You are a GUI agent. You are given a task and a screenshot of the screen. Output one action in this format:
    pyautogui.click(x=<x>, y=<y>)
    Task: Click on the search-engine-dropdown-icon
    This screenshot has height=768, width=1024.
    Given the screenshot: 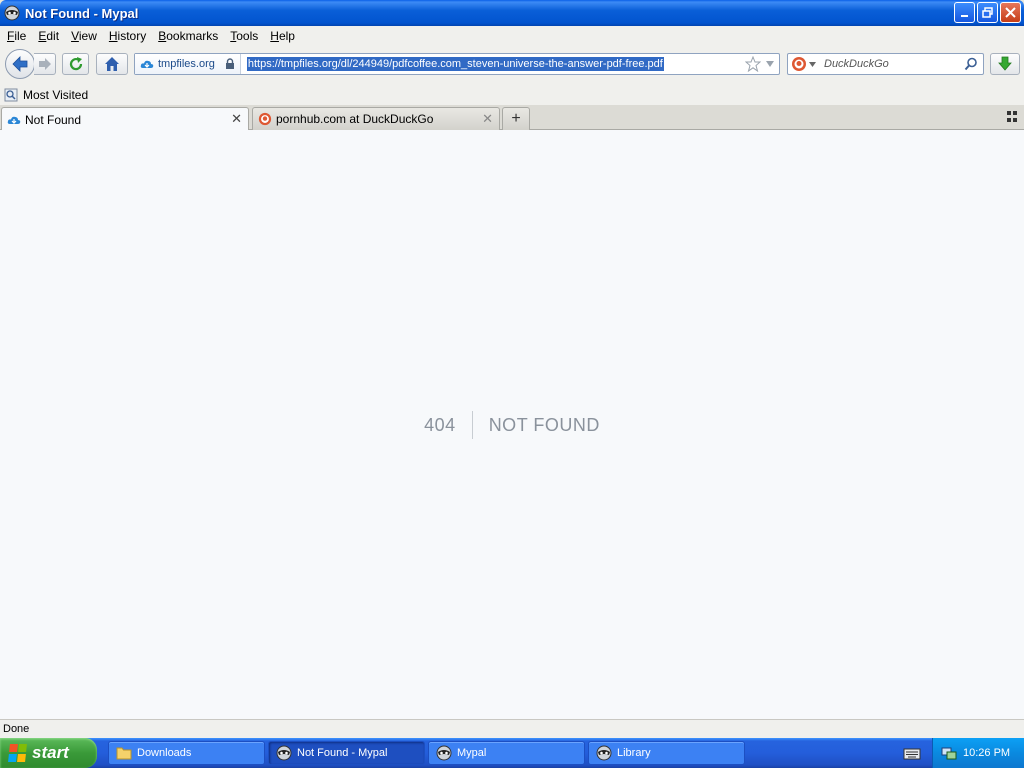 What is the action you would take?
    pyautogui.click(x=812, y=64)
    